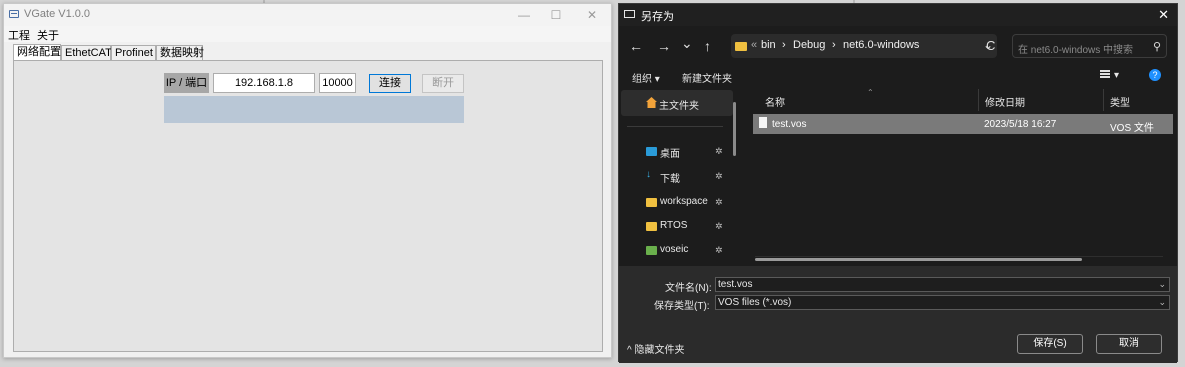 The height and width of the screenshot is (367, 1185). Describe the element at coordinates (789, 124) in the screenshot. I see `file-name: test.vos` at that location.